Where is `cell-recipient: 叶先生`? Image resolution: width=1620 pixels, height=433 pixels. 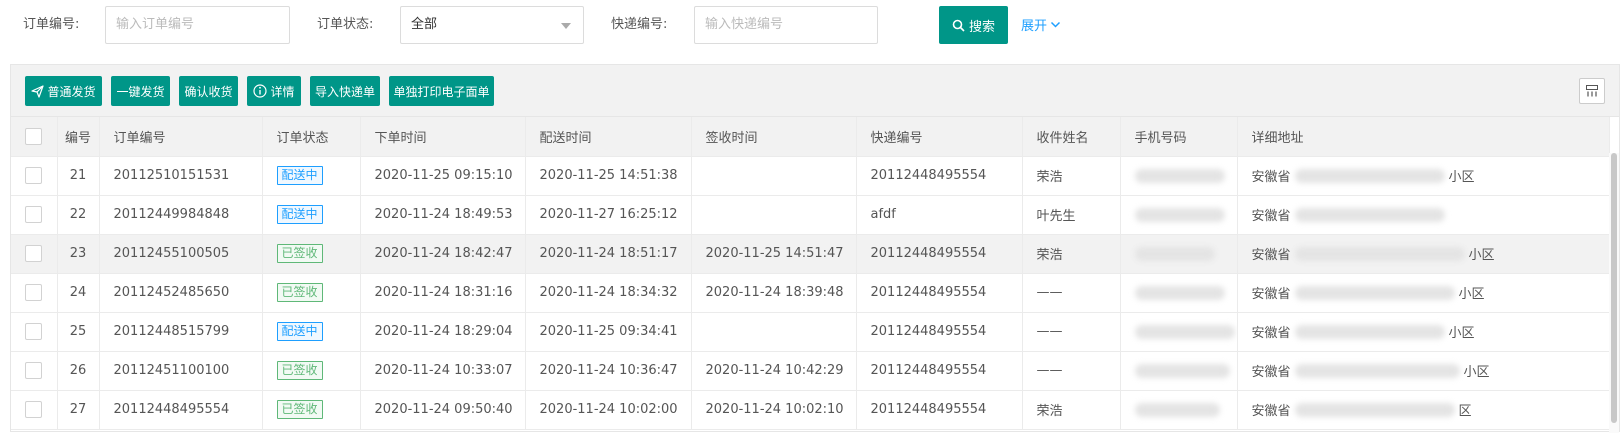
cell-recipient: 叶先生 is located at coordinates (1071, 215).